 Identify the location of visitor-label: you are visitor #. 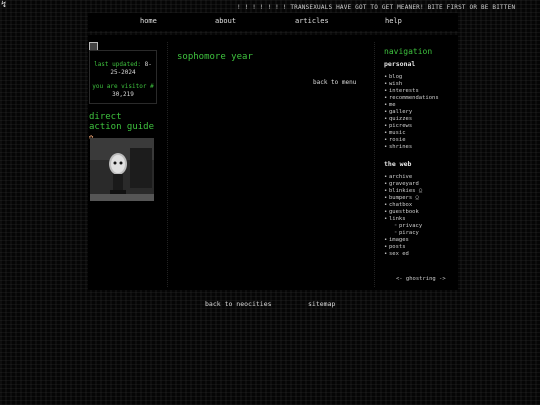
(123, 86).